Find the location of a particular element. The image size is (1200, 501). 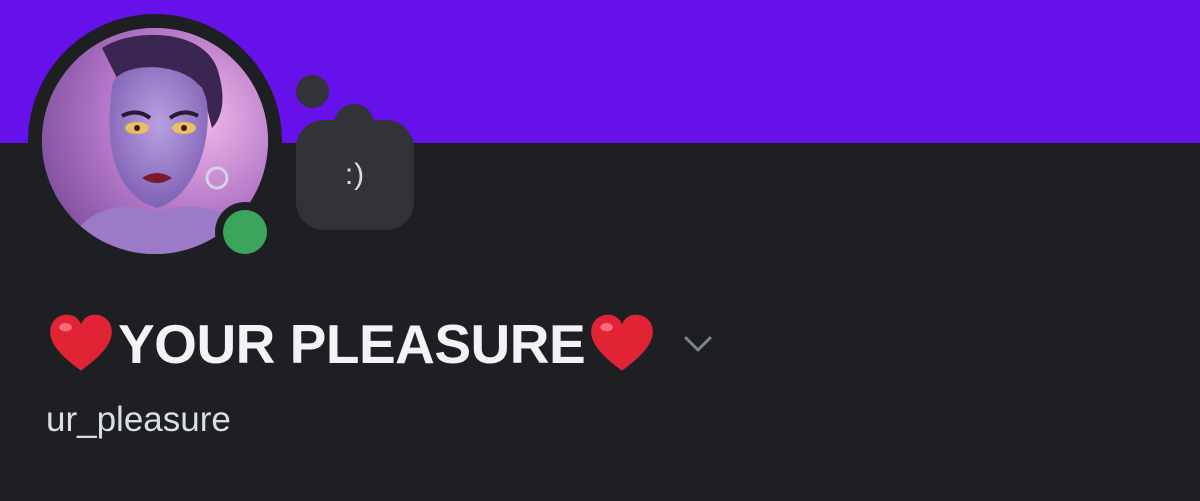

custom-status-bubble: :) is located at coordinates (355, 175).